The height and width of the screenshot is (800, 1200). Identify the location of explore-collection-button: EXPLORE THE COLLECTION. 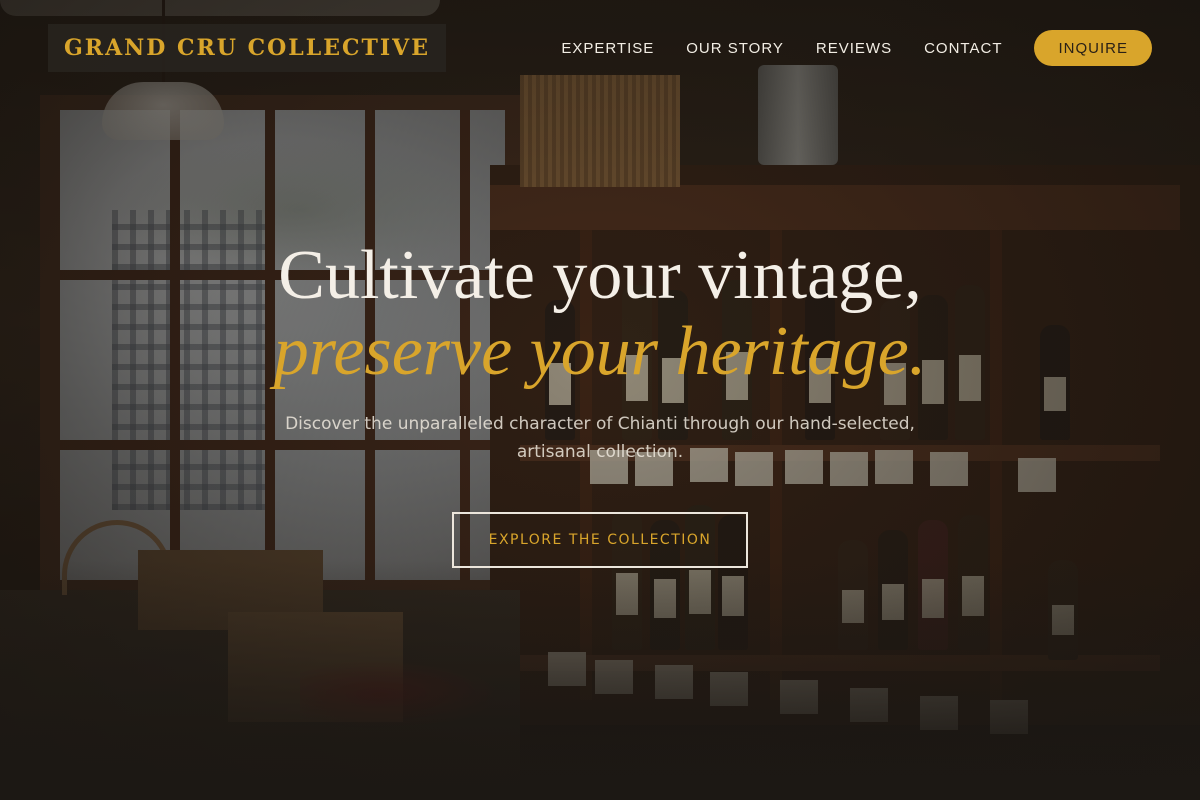
(600, 540).